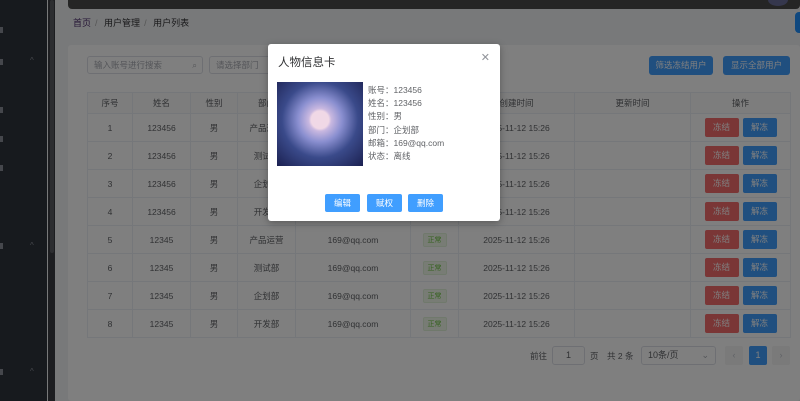 The image size is (800, 401). I want to click on info-name: 姓名：123456, so click(395, 103).